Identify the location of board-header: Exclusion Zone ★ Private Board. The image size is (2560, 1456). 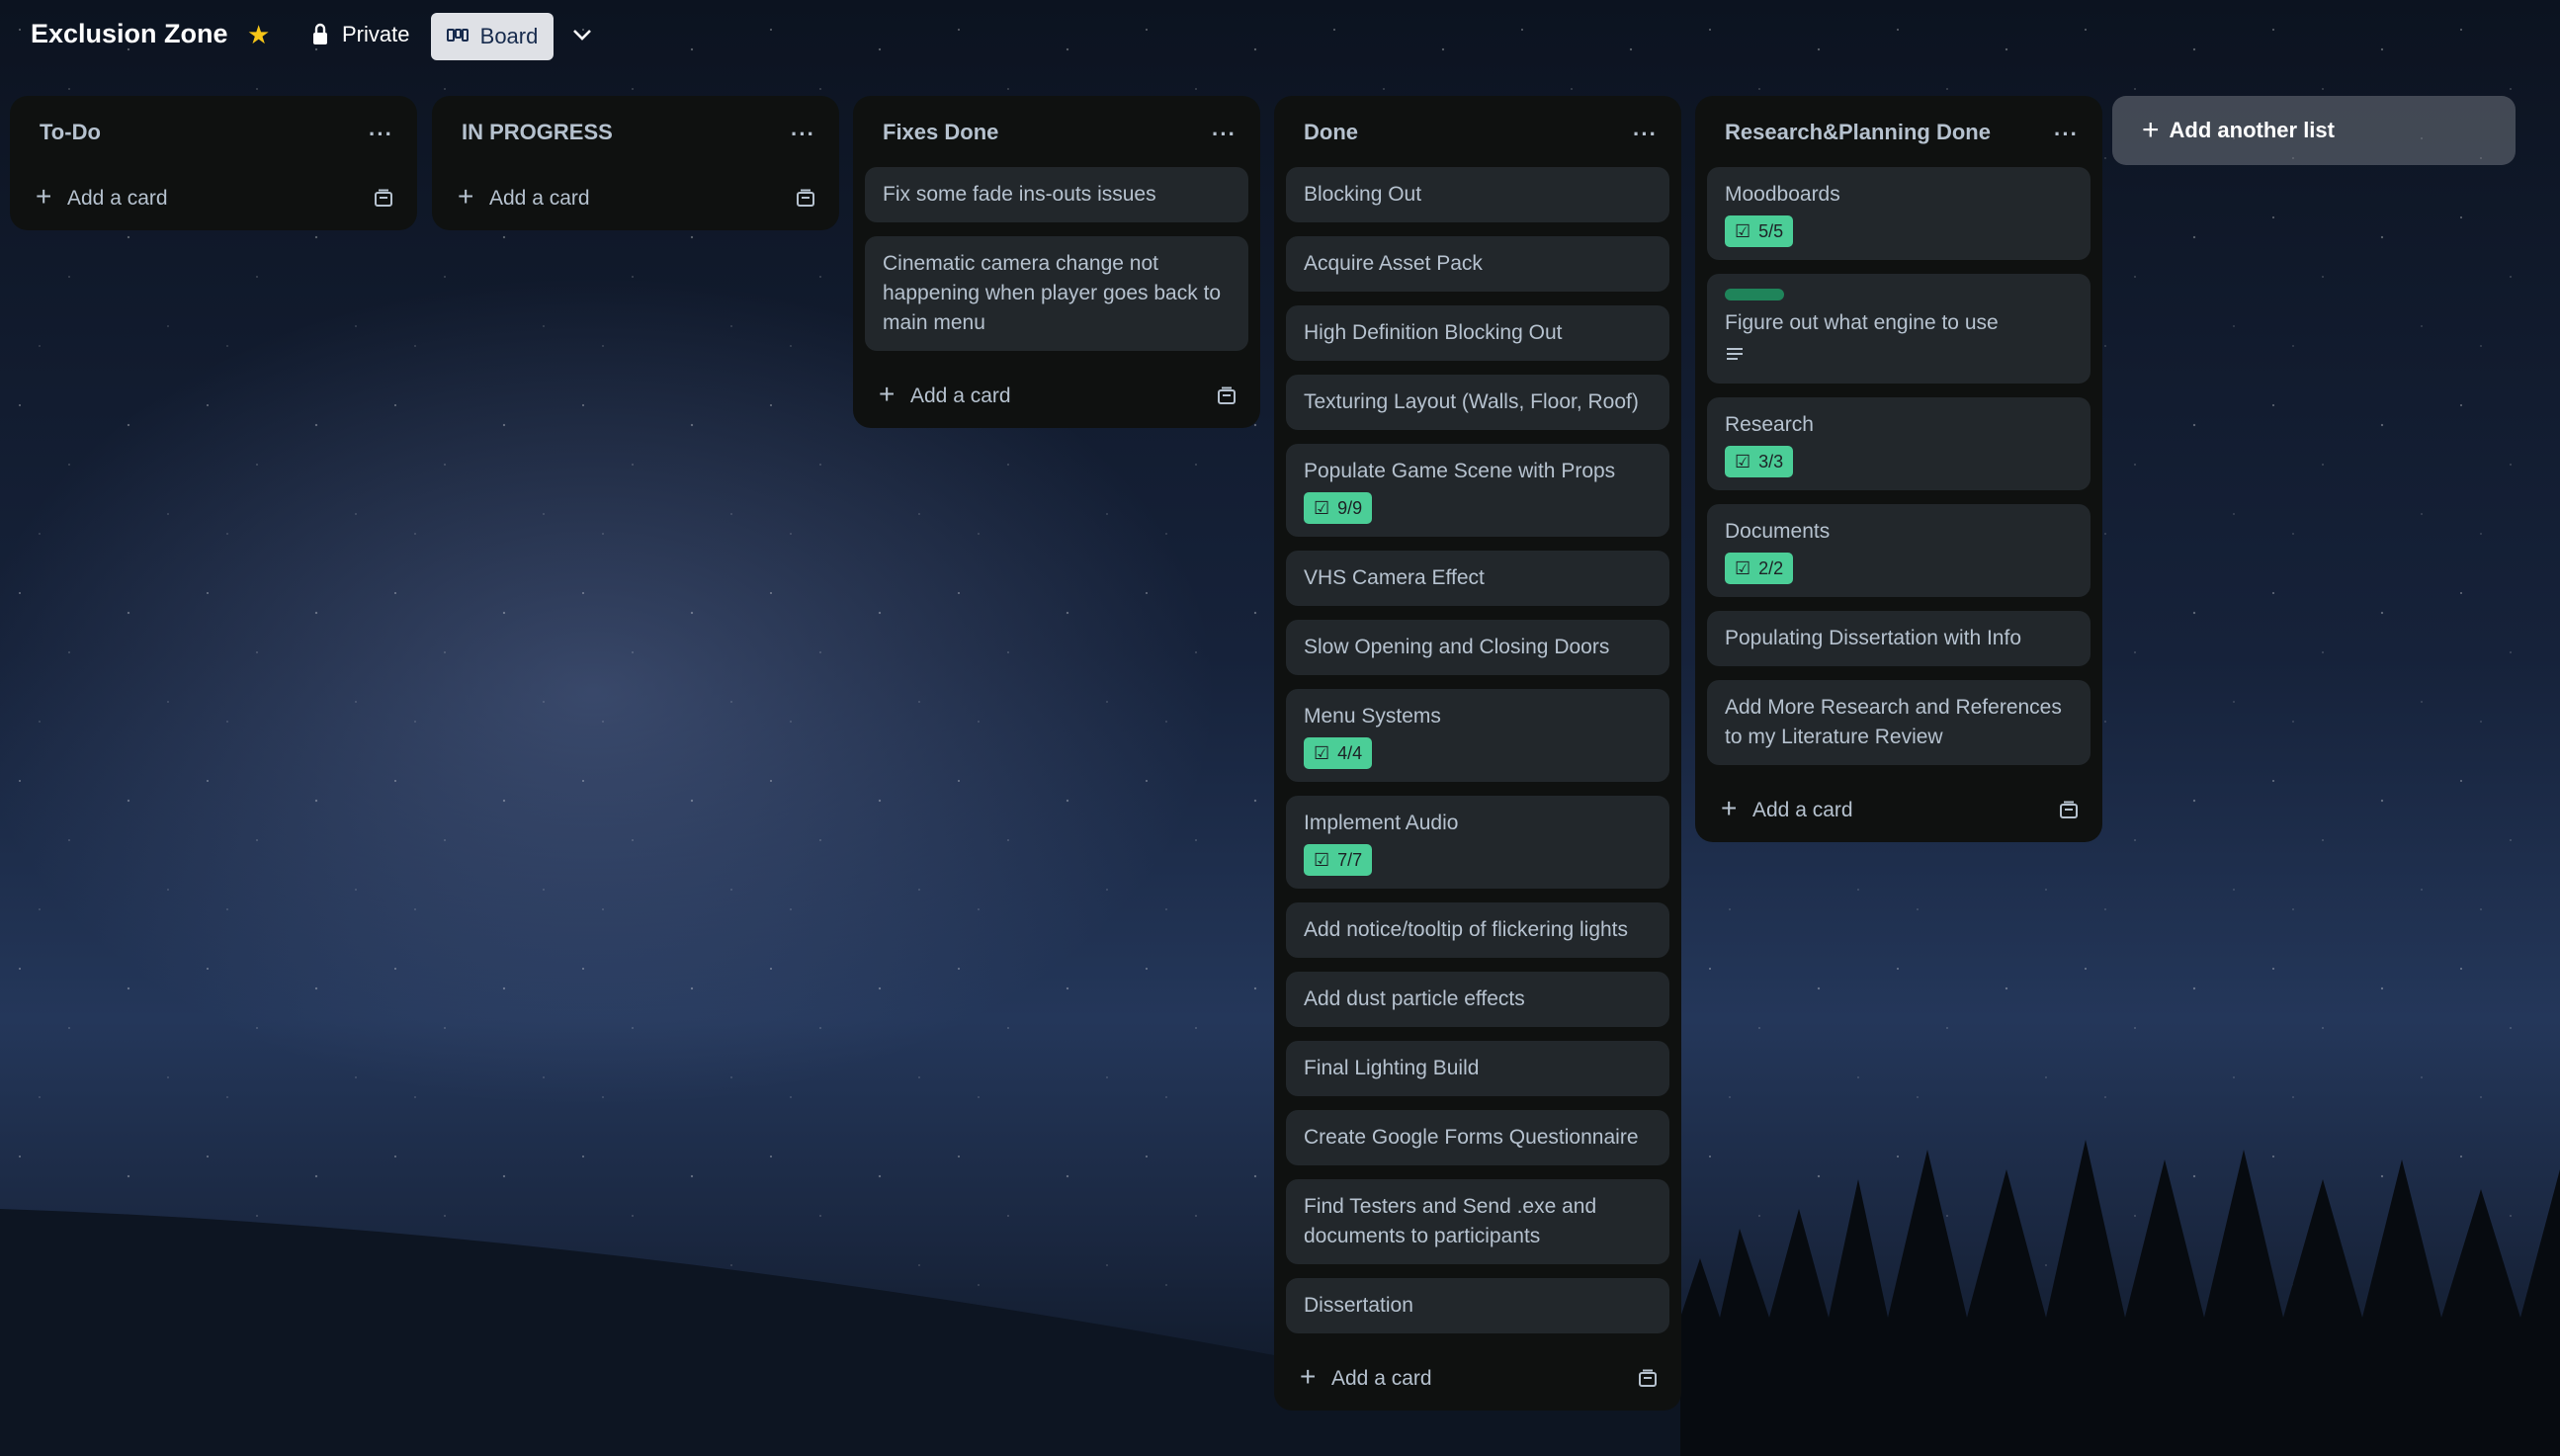
(1280, 37).